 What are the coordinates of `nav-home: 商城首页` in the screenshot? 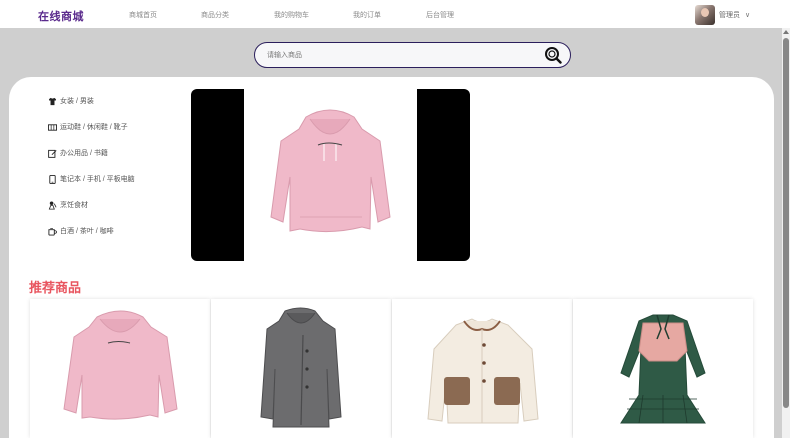 It's located at (143, 15).